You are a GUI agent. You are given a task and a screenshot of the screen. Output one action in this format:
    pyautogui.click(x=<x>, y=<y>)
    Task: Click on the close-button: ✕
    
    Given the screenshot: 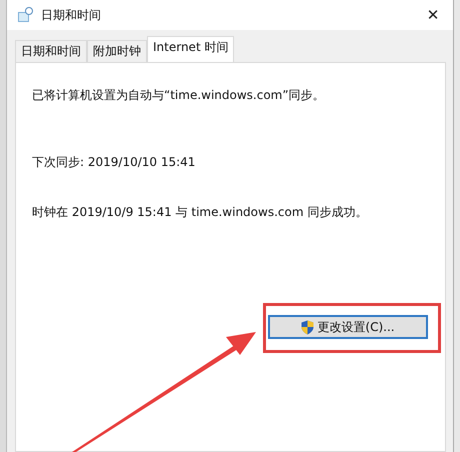 What is the action you would take?
    pyautogui.click(x=433, y=15)
    